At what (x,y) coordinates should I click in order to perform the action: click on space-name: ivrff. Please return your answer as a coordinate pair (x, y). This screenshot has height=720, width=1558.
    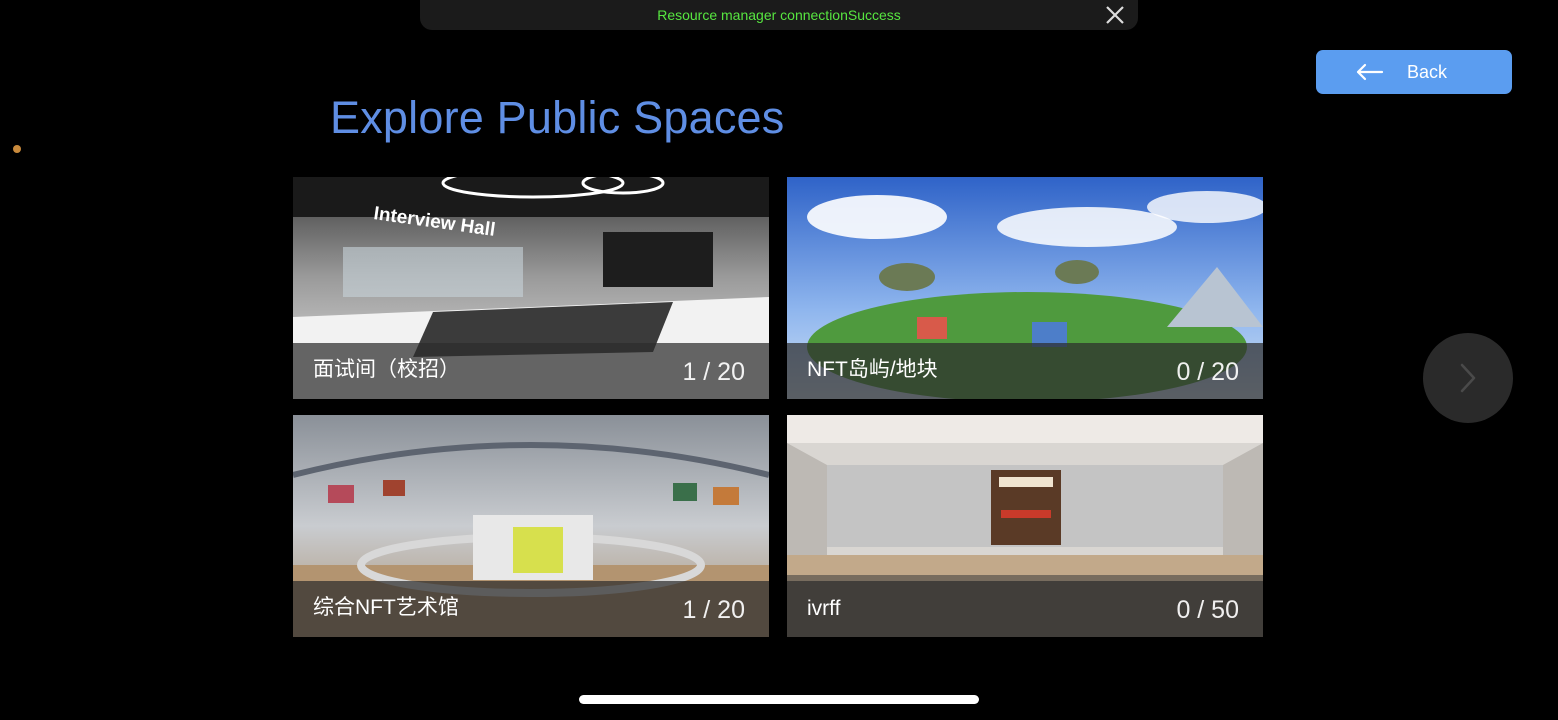
    Looking at the image, I should click on (824, 608).